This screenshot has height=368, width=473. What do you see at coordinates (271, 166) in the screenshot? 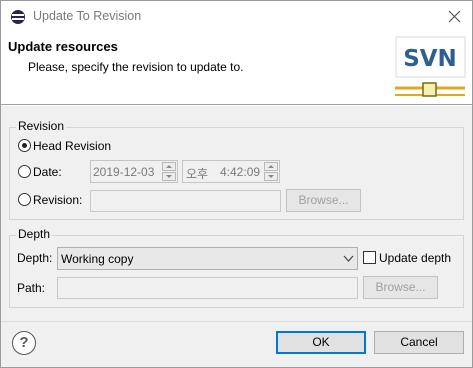
I see `time-spin-up-icon` at bounding box center [271, 166].